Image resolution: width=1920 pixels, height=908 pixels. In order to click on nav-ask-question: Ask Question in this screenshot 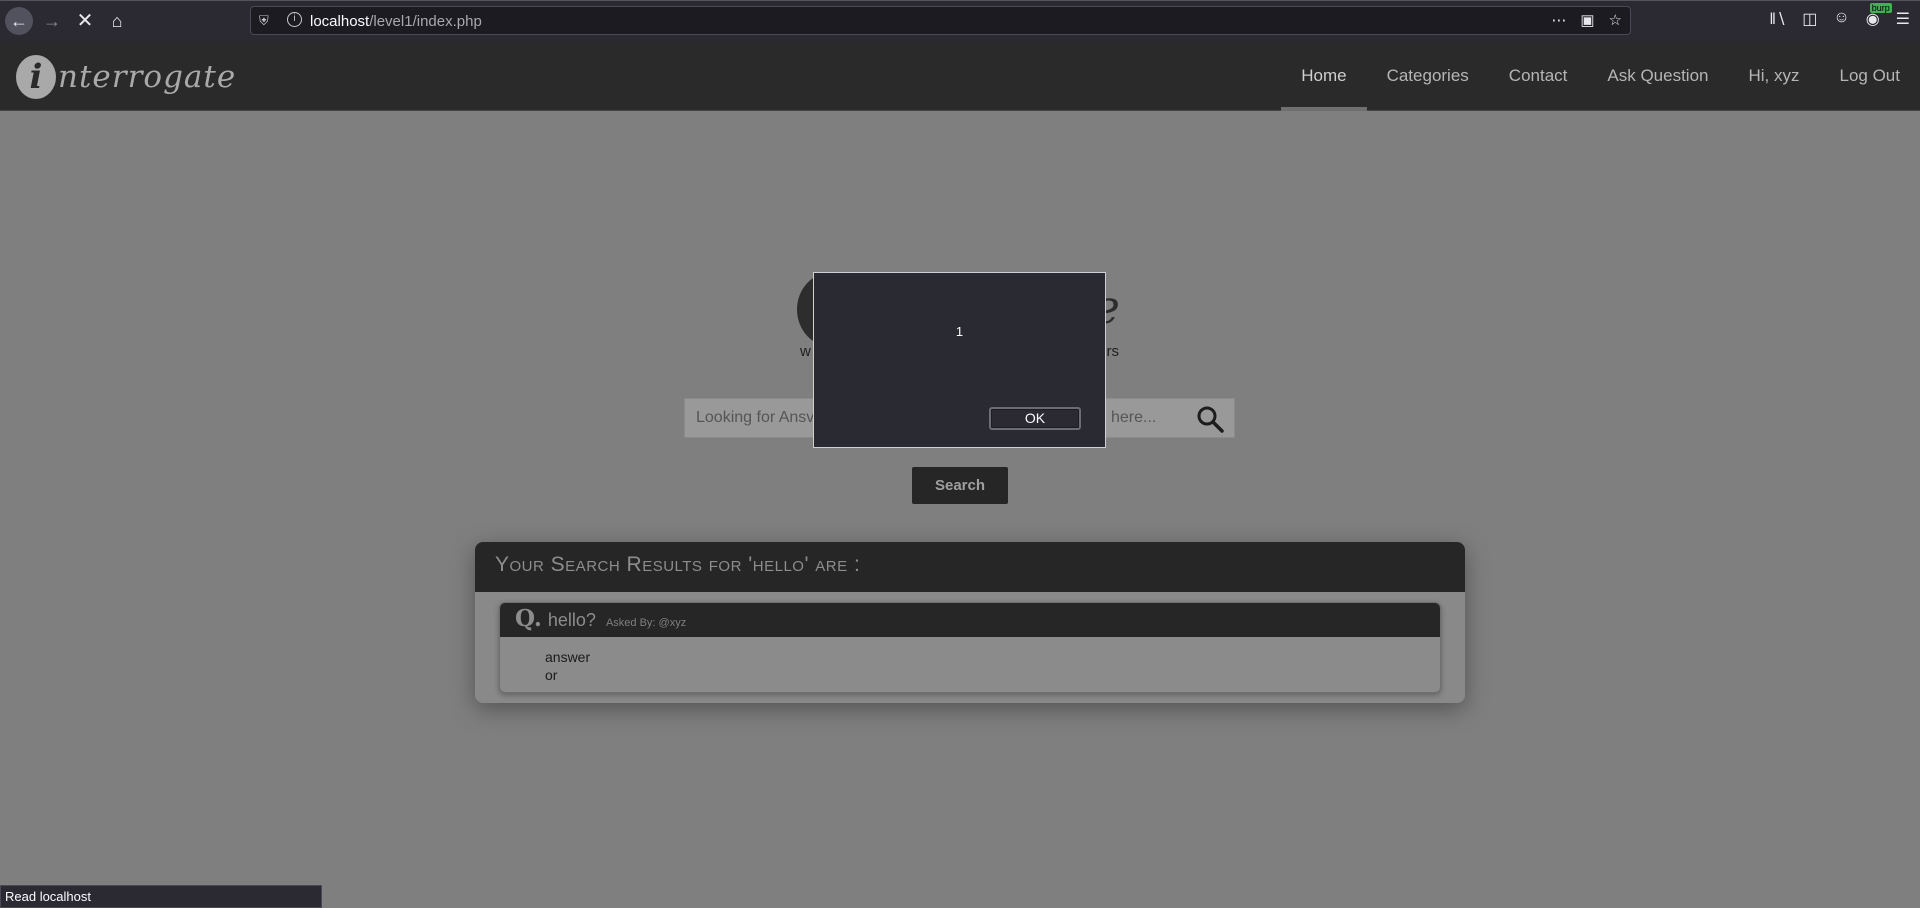, I will do `click(1657, 76)`.